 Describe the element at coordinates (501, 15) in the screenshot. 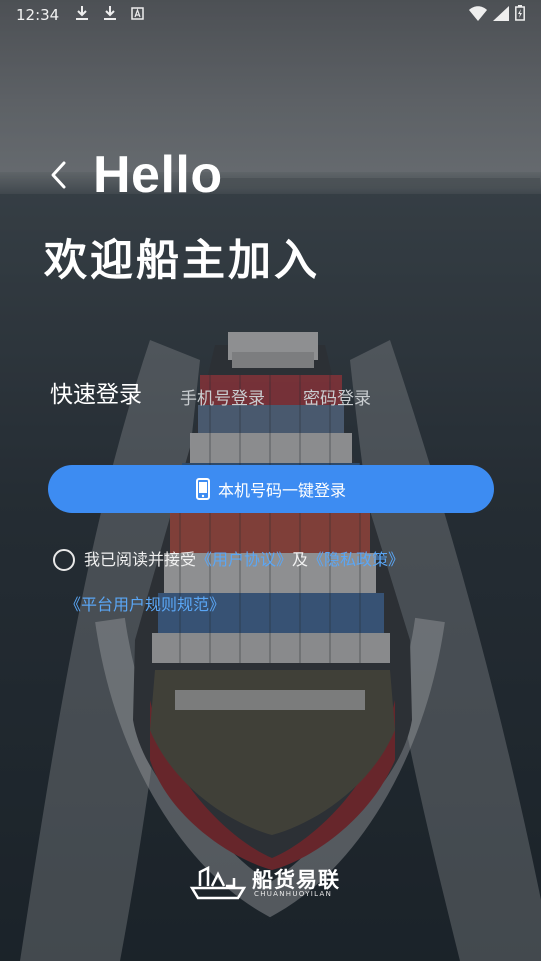

I see `signal-icon` at that location.